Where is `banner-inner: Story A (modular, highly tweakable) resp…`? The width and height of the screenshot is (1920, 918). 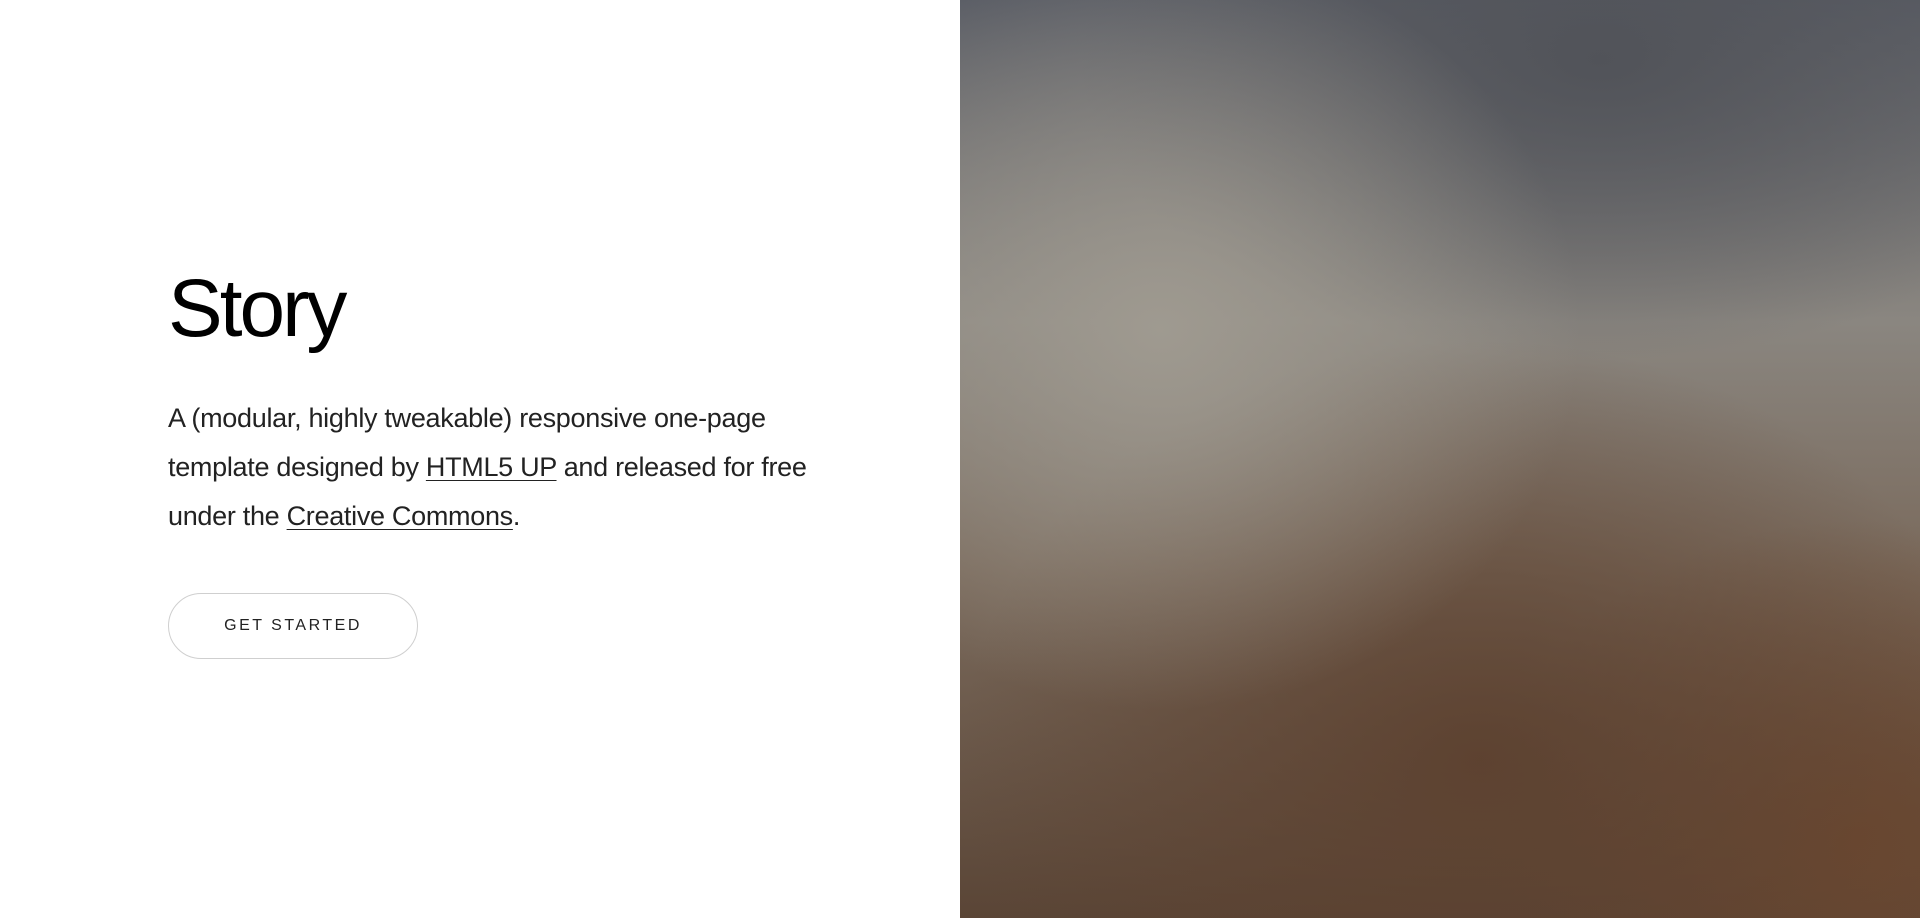
banner-inner: Story A (modular, highly tweakable) resp… is located at coordinates (488, 463).